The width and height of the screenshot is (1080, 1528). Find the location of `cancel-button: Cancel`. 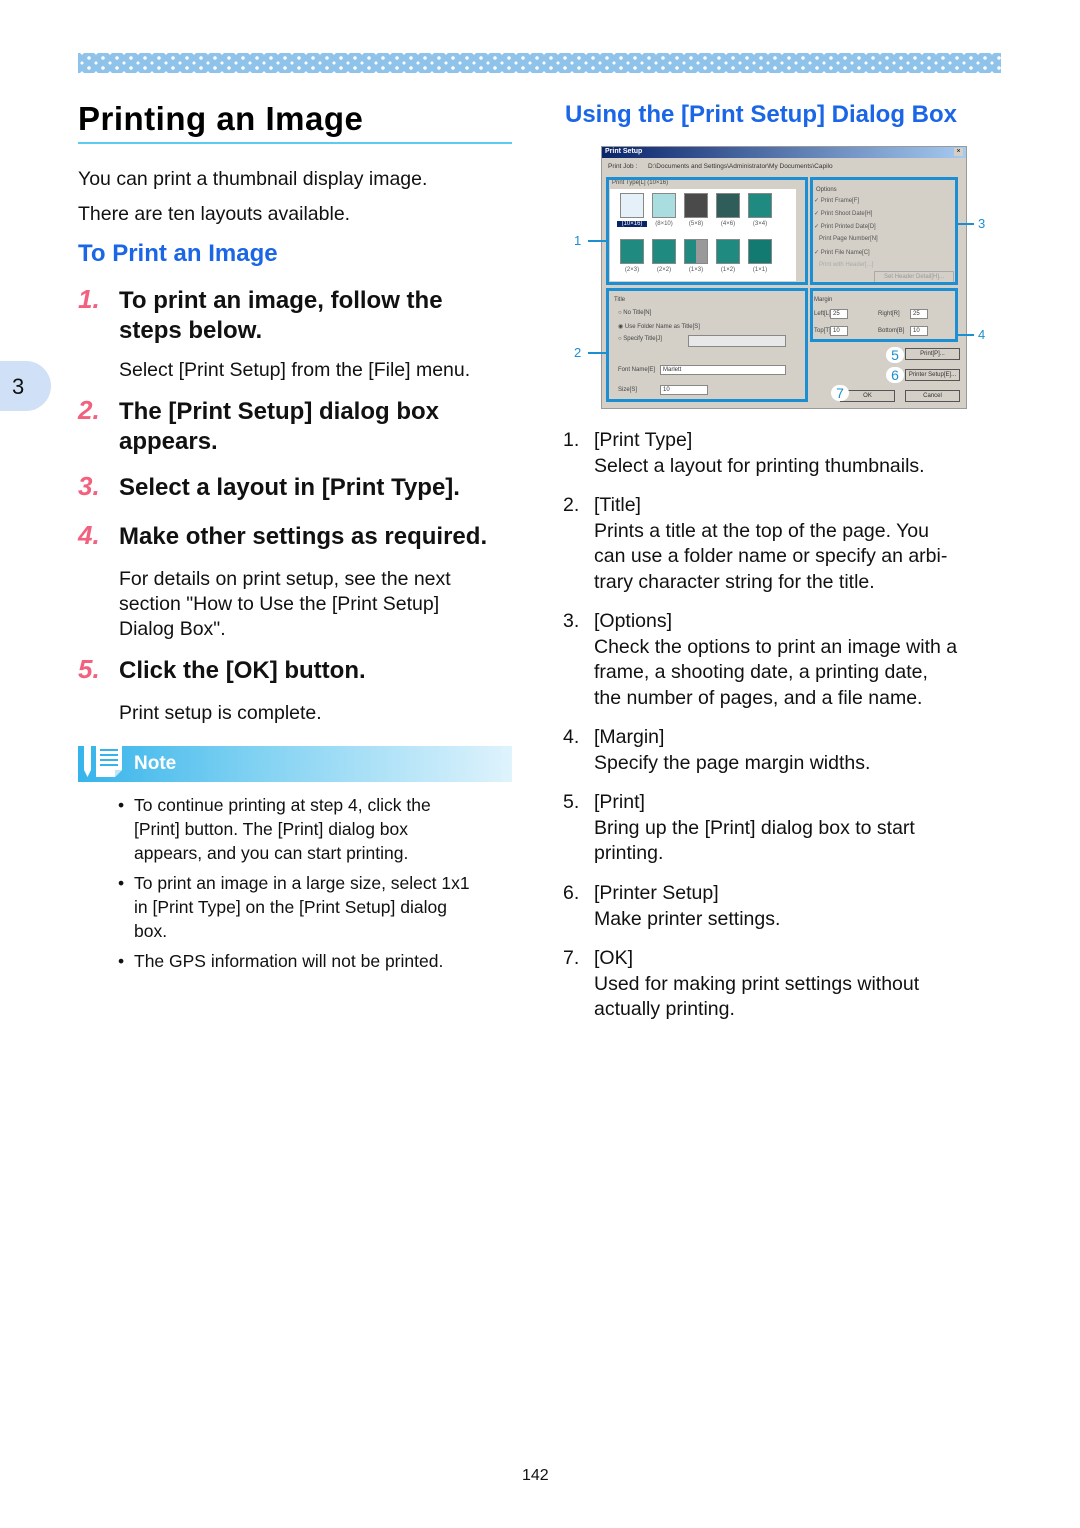

cancel-button: Cancel is located at coordinates (932, 396).